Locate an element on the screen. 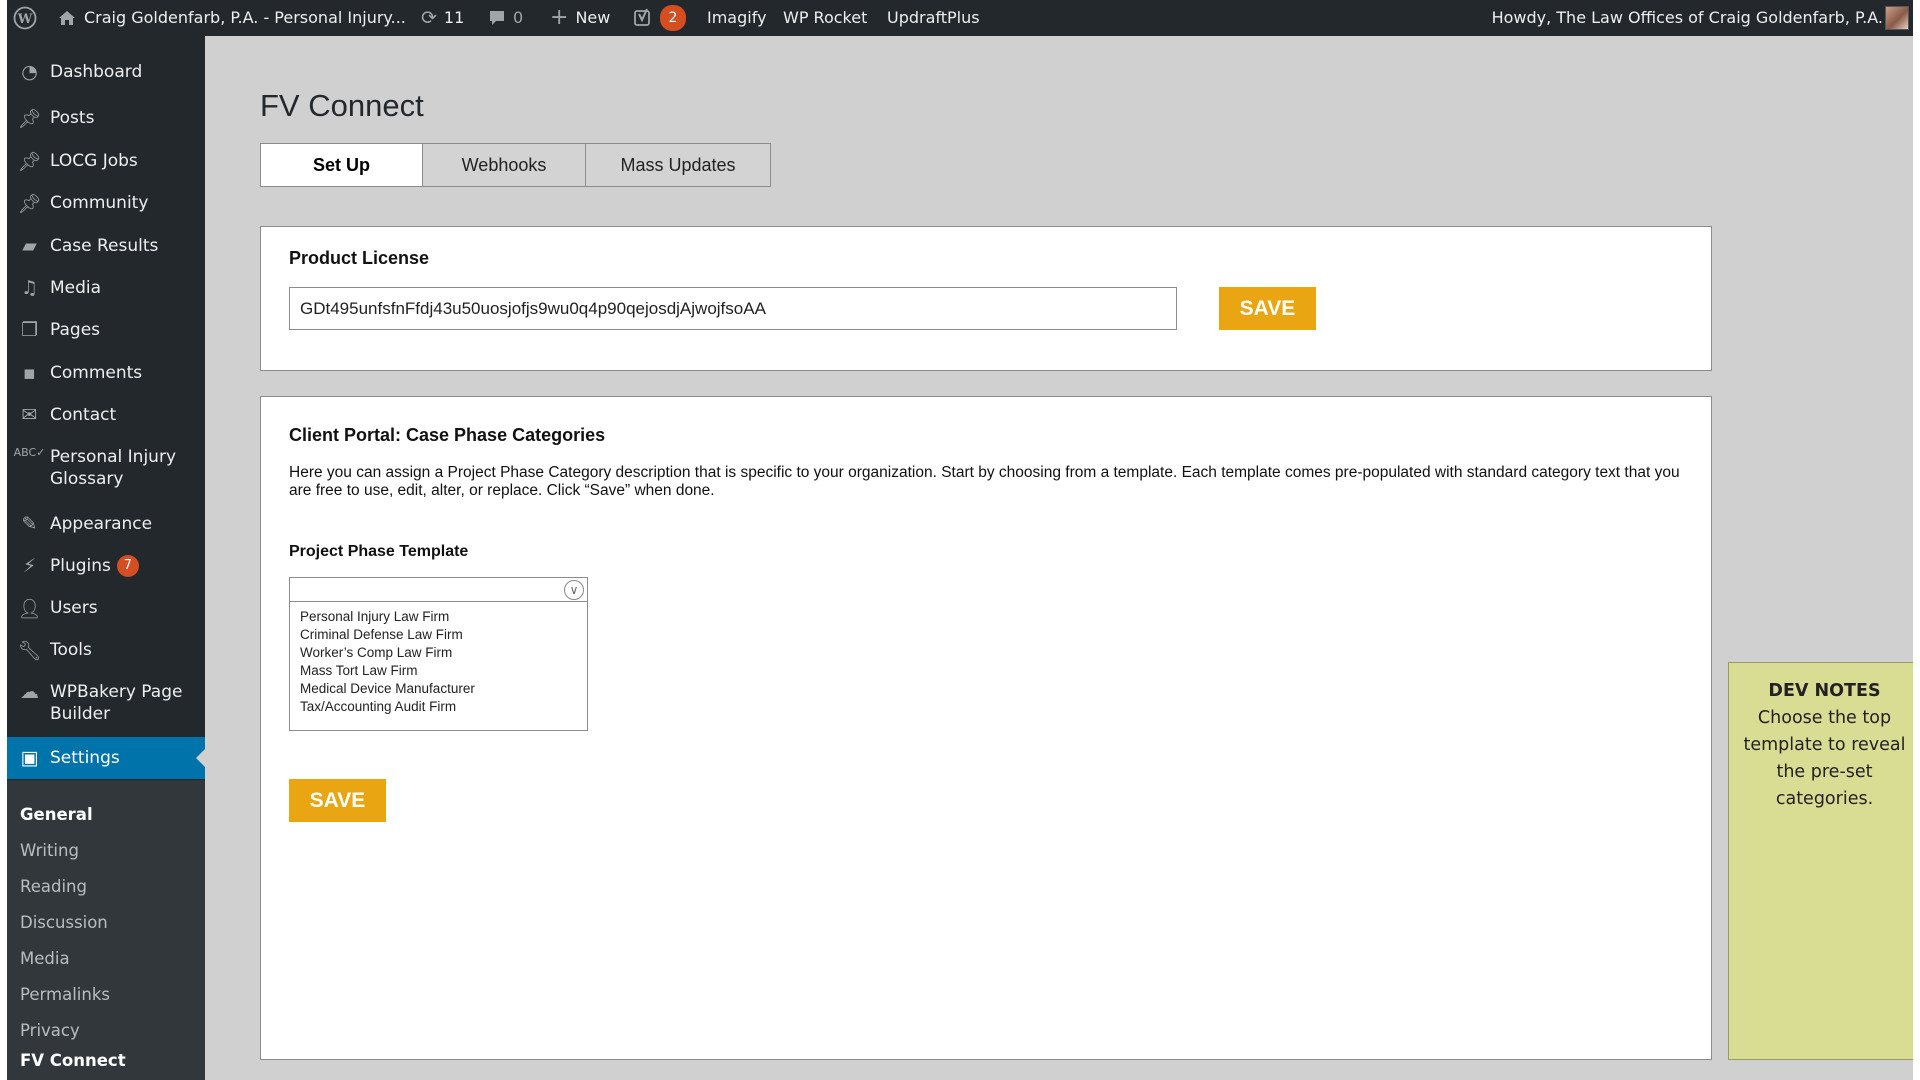 The width and height of the screenshot is (1920, 1080). new-label: New is located at coordinates (593, 17).